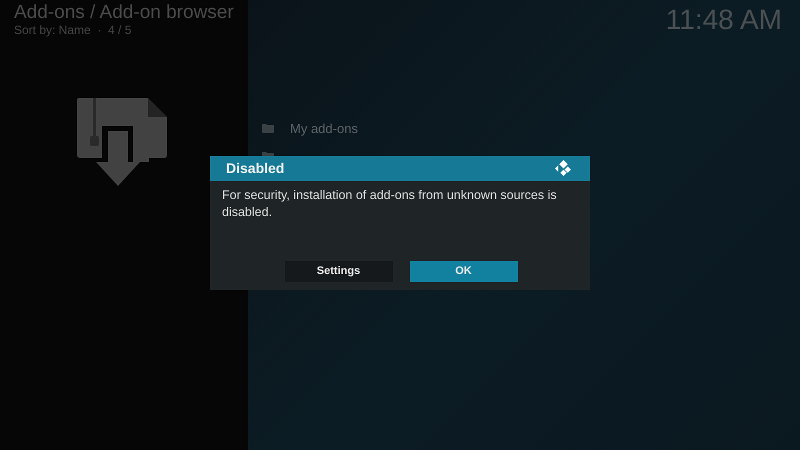  I want to click on dialog-button: OK, so click(464, 271).